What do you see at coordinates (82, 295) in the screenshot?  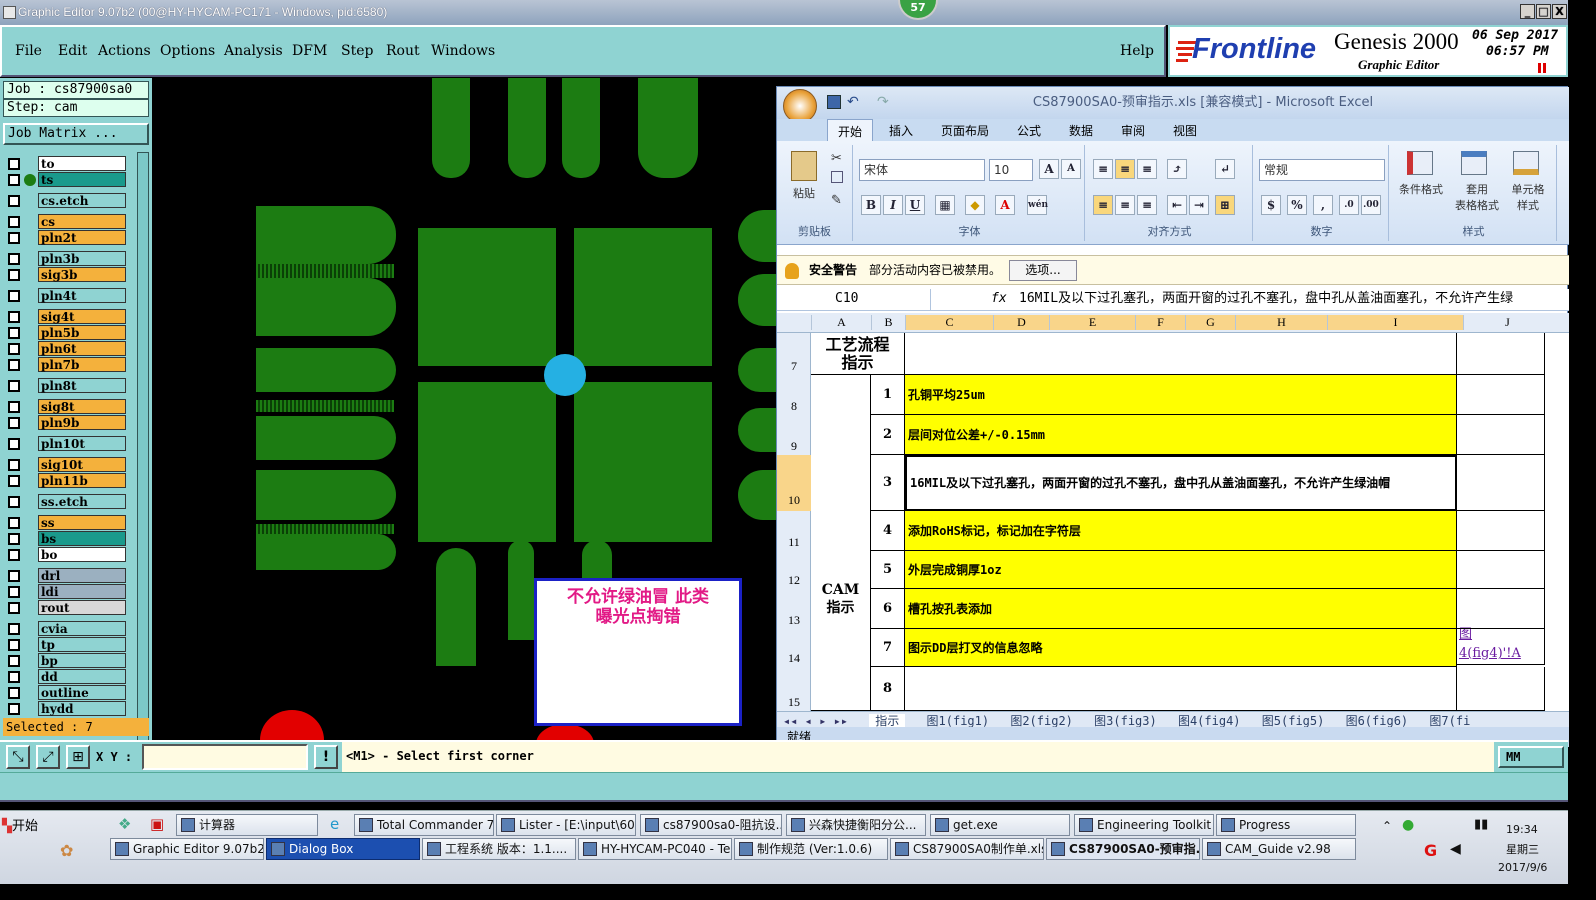 I see `layer-name: pln4t` at bounding box center [82, 295].